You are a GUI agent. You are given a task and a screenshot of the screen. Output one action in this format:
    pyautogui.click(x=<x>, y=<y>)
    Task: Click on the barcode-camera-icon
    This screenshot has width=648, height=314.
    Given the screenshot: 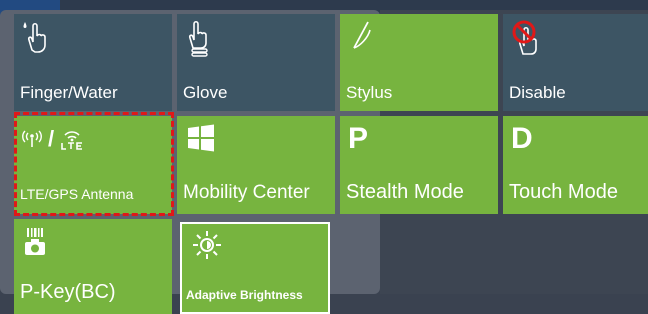 What is the action you would take?
    pyautogui.click(x=36, y=244)
    